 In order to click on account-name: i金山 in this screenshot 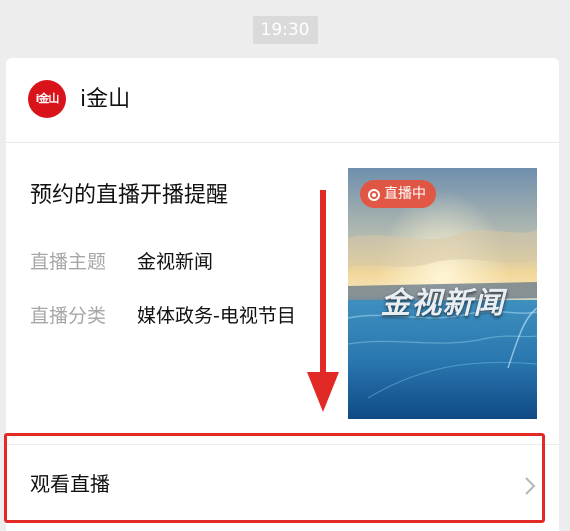, I will do `click(105, 99)`.